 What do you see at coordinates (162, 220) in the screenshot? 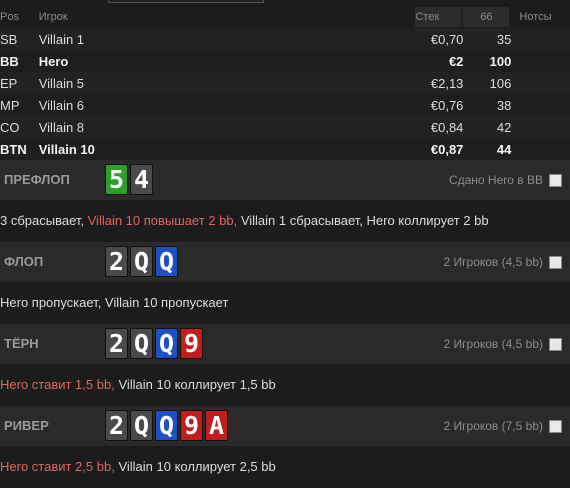
I see `bet-action-text: Villain 10 повышает 2 bb,` at bounding box center [162, 220].